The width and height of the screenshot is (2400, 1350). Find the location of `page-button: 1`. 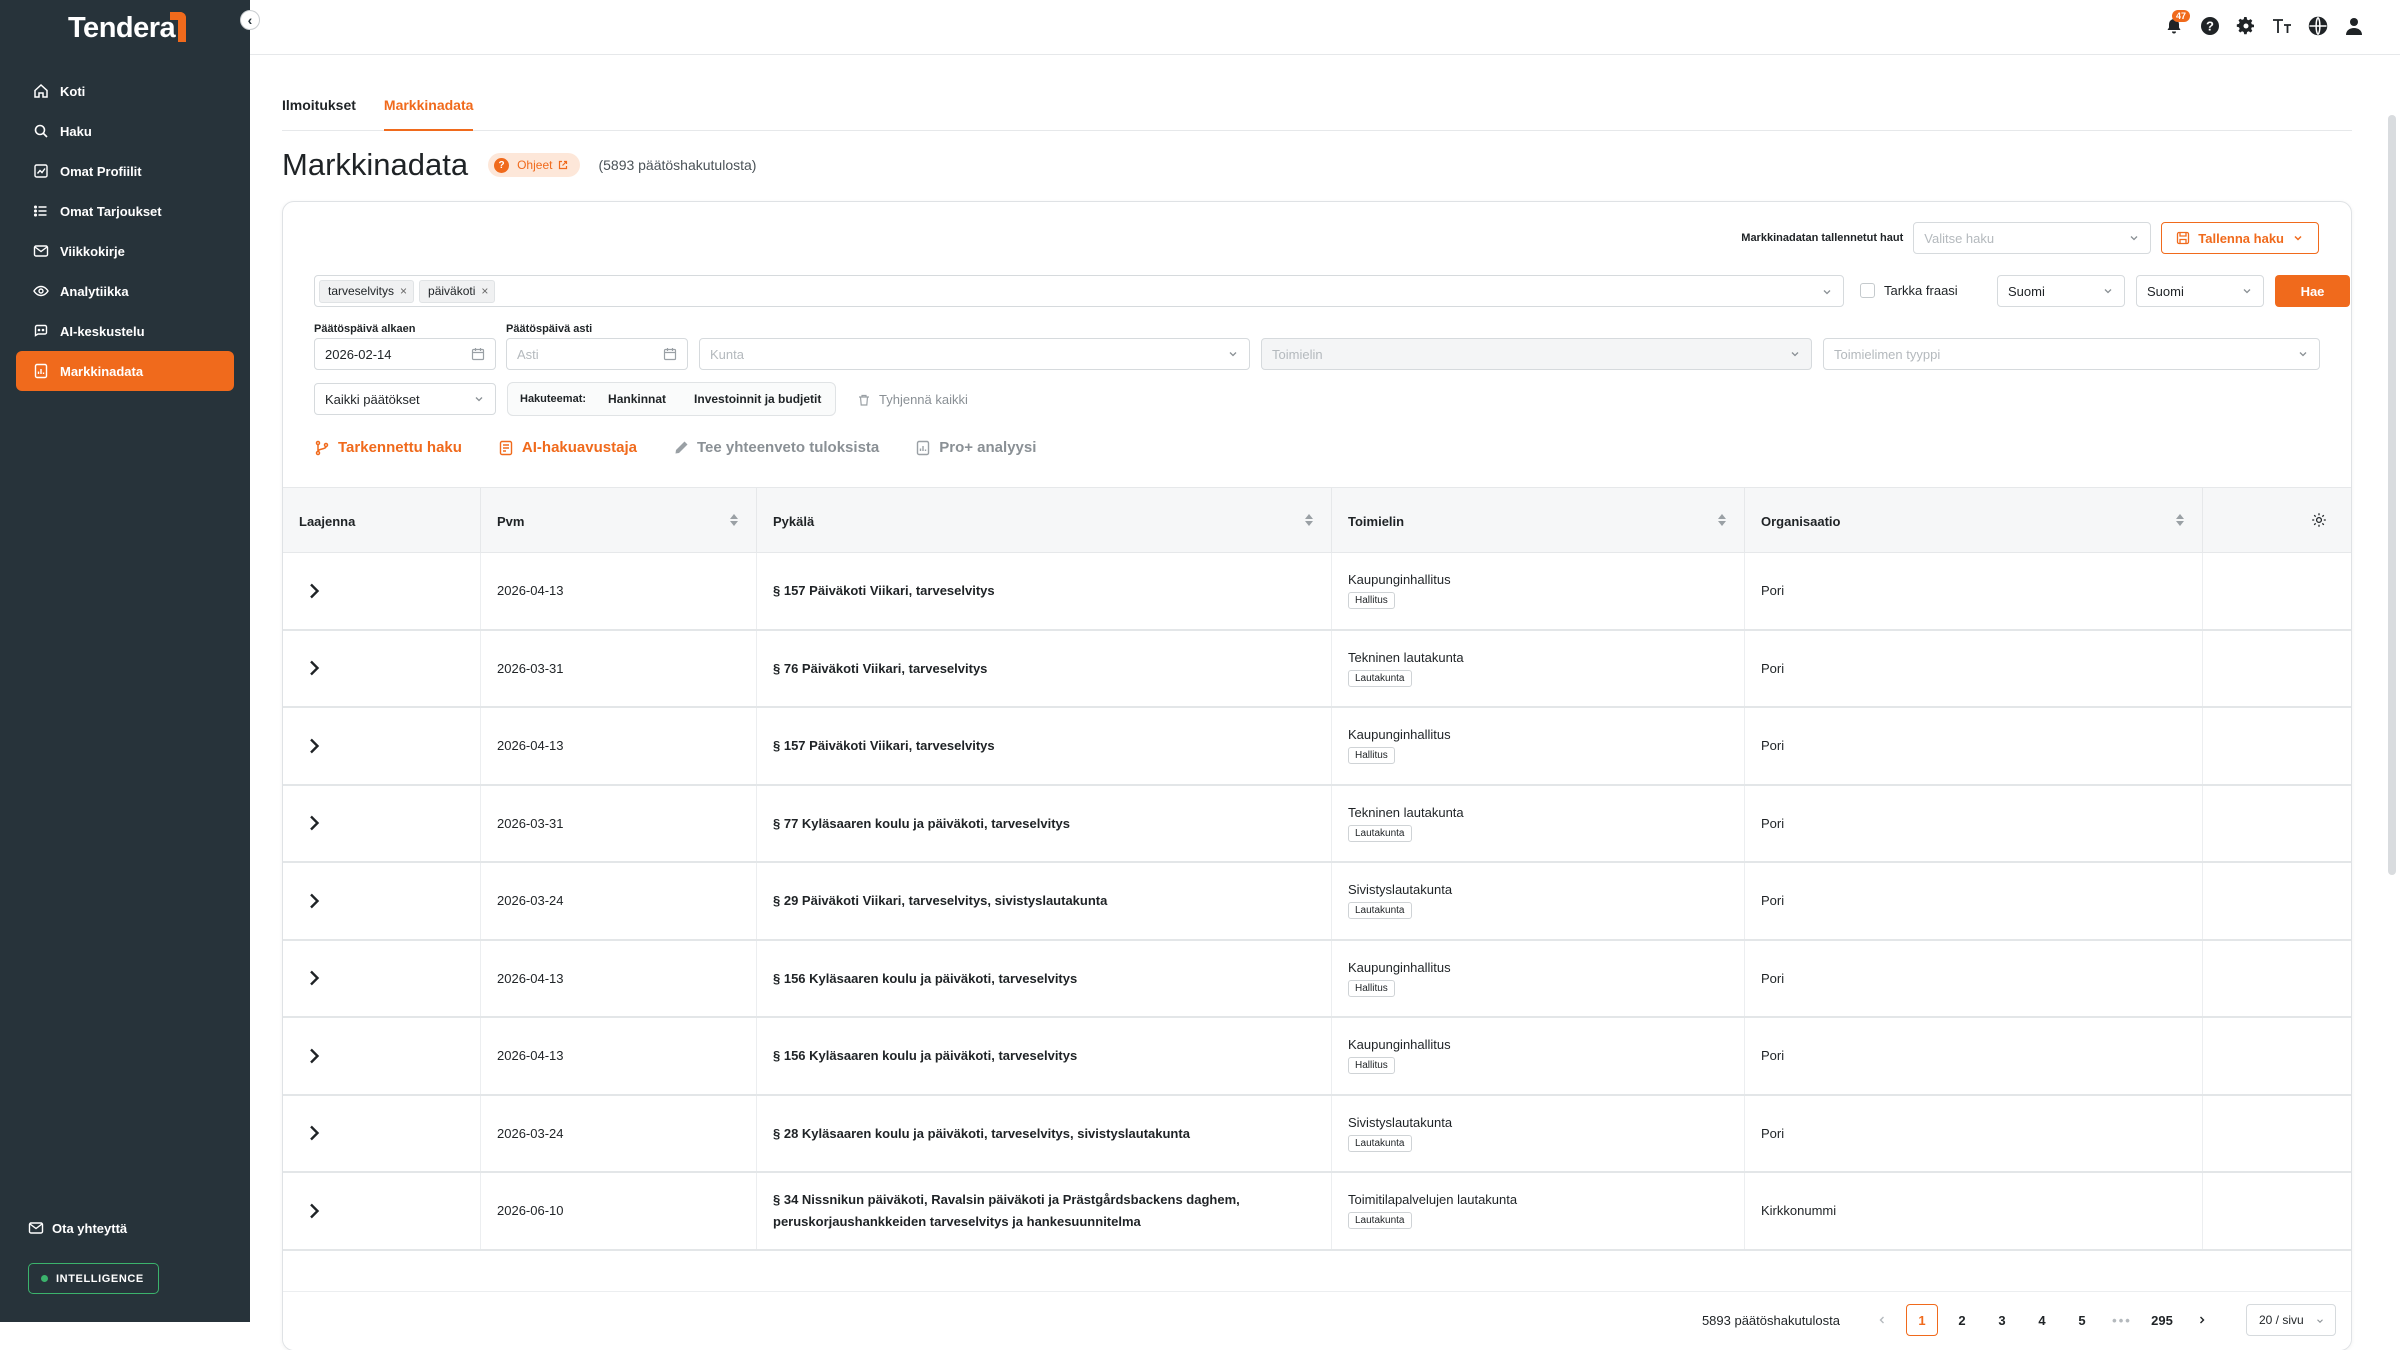

page-button: 1 is located at coordinates (1922, 1320).